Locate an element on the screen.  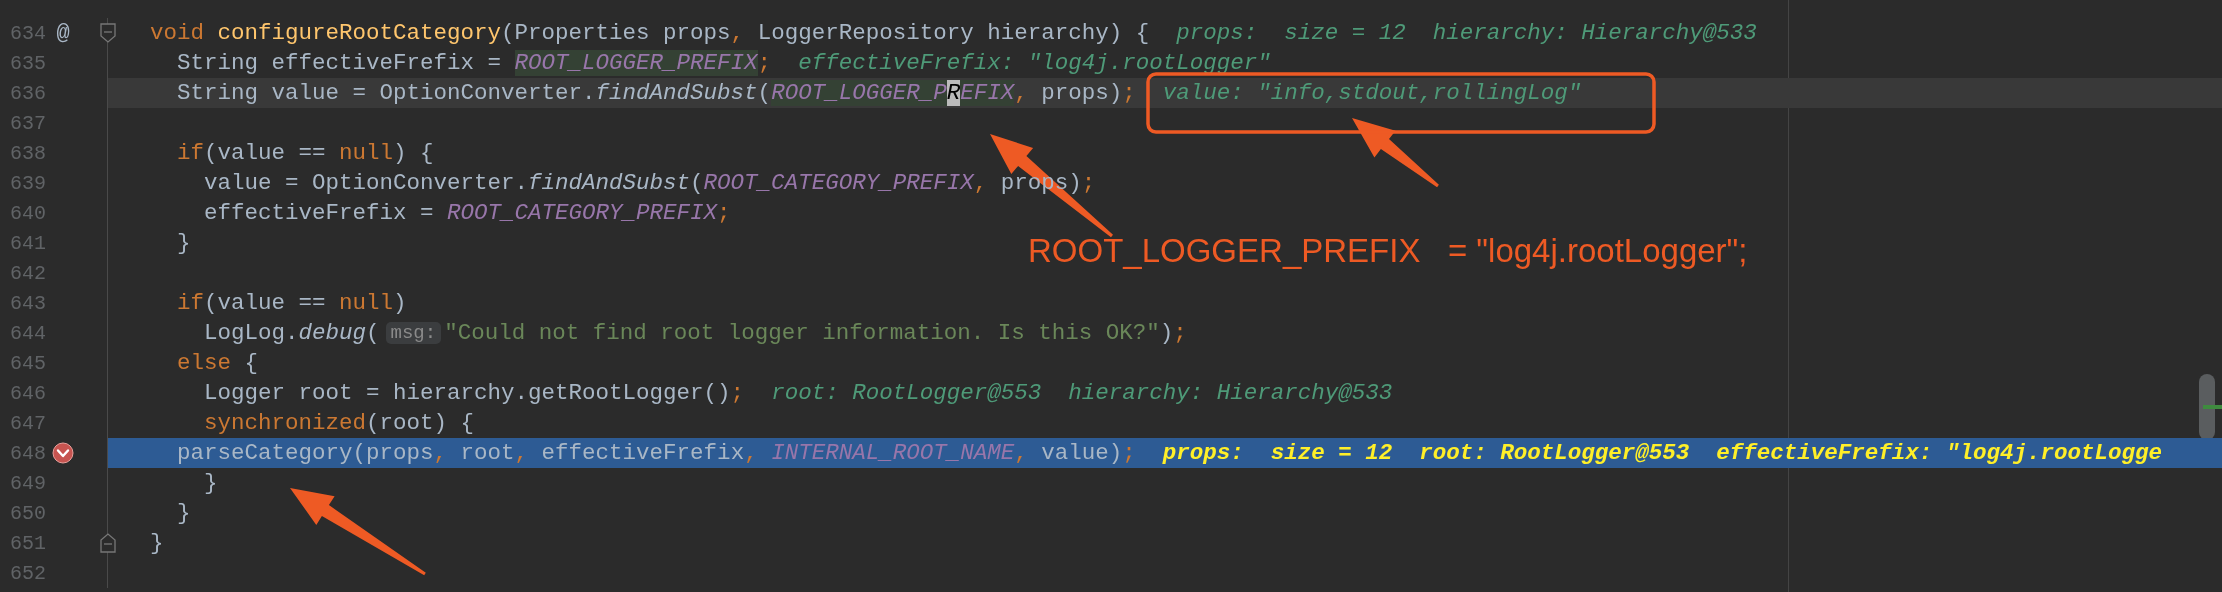
line-number: 638 is located at coordinates (27, 153).